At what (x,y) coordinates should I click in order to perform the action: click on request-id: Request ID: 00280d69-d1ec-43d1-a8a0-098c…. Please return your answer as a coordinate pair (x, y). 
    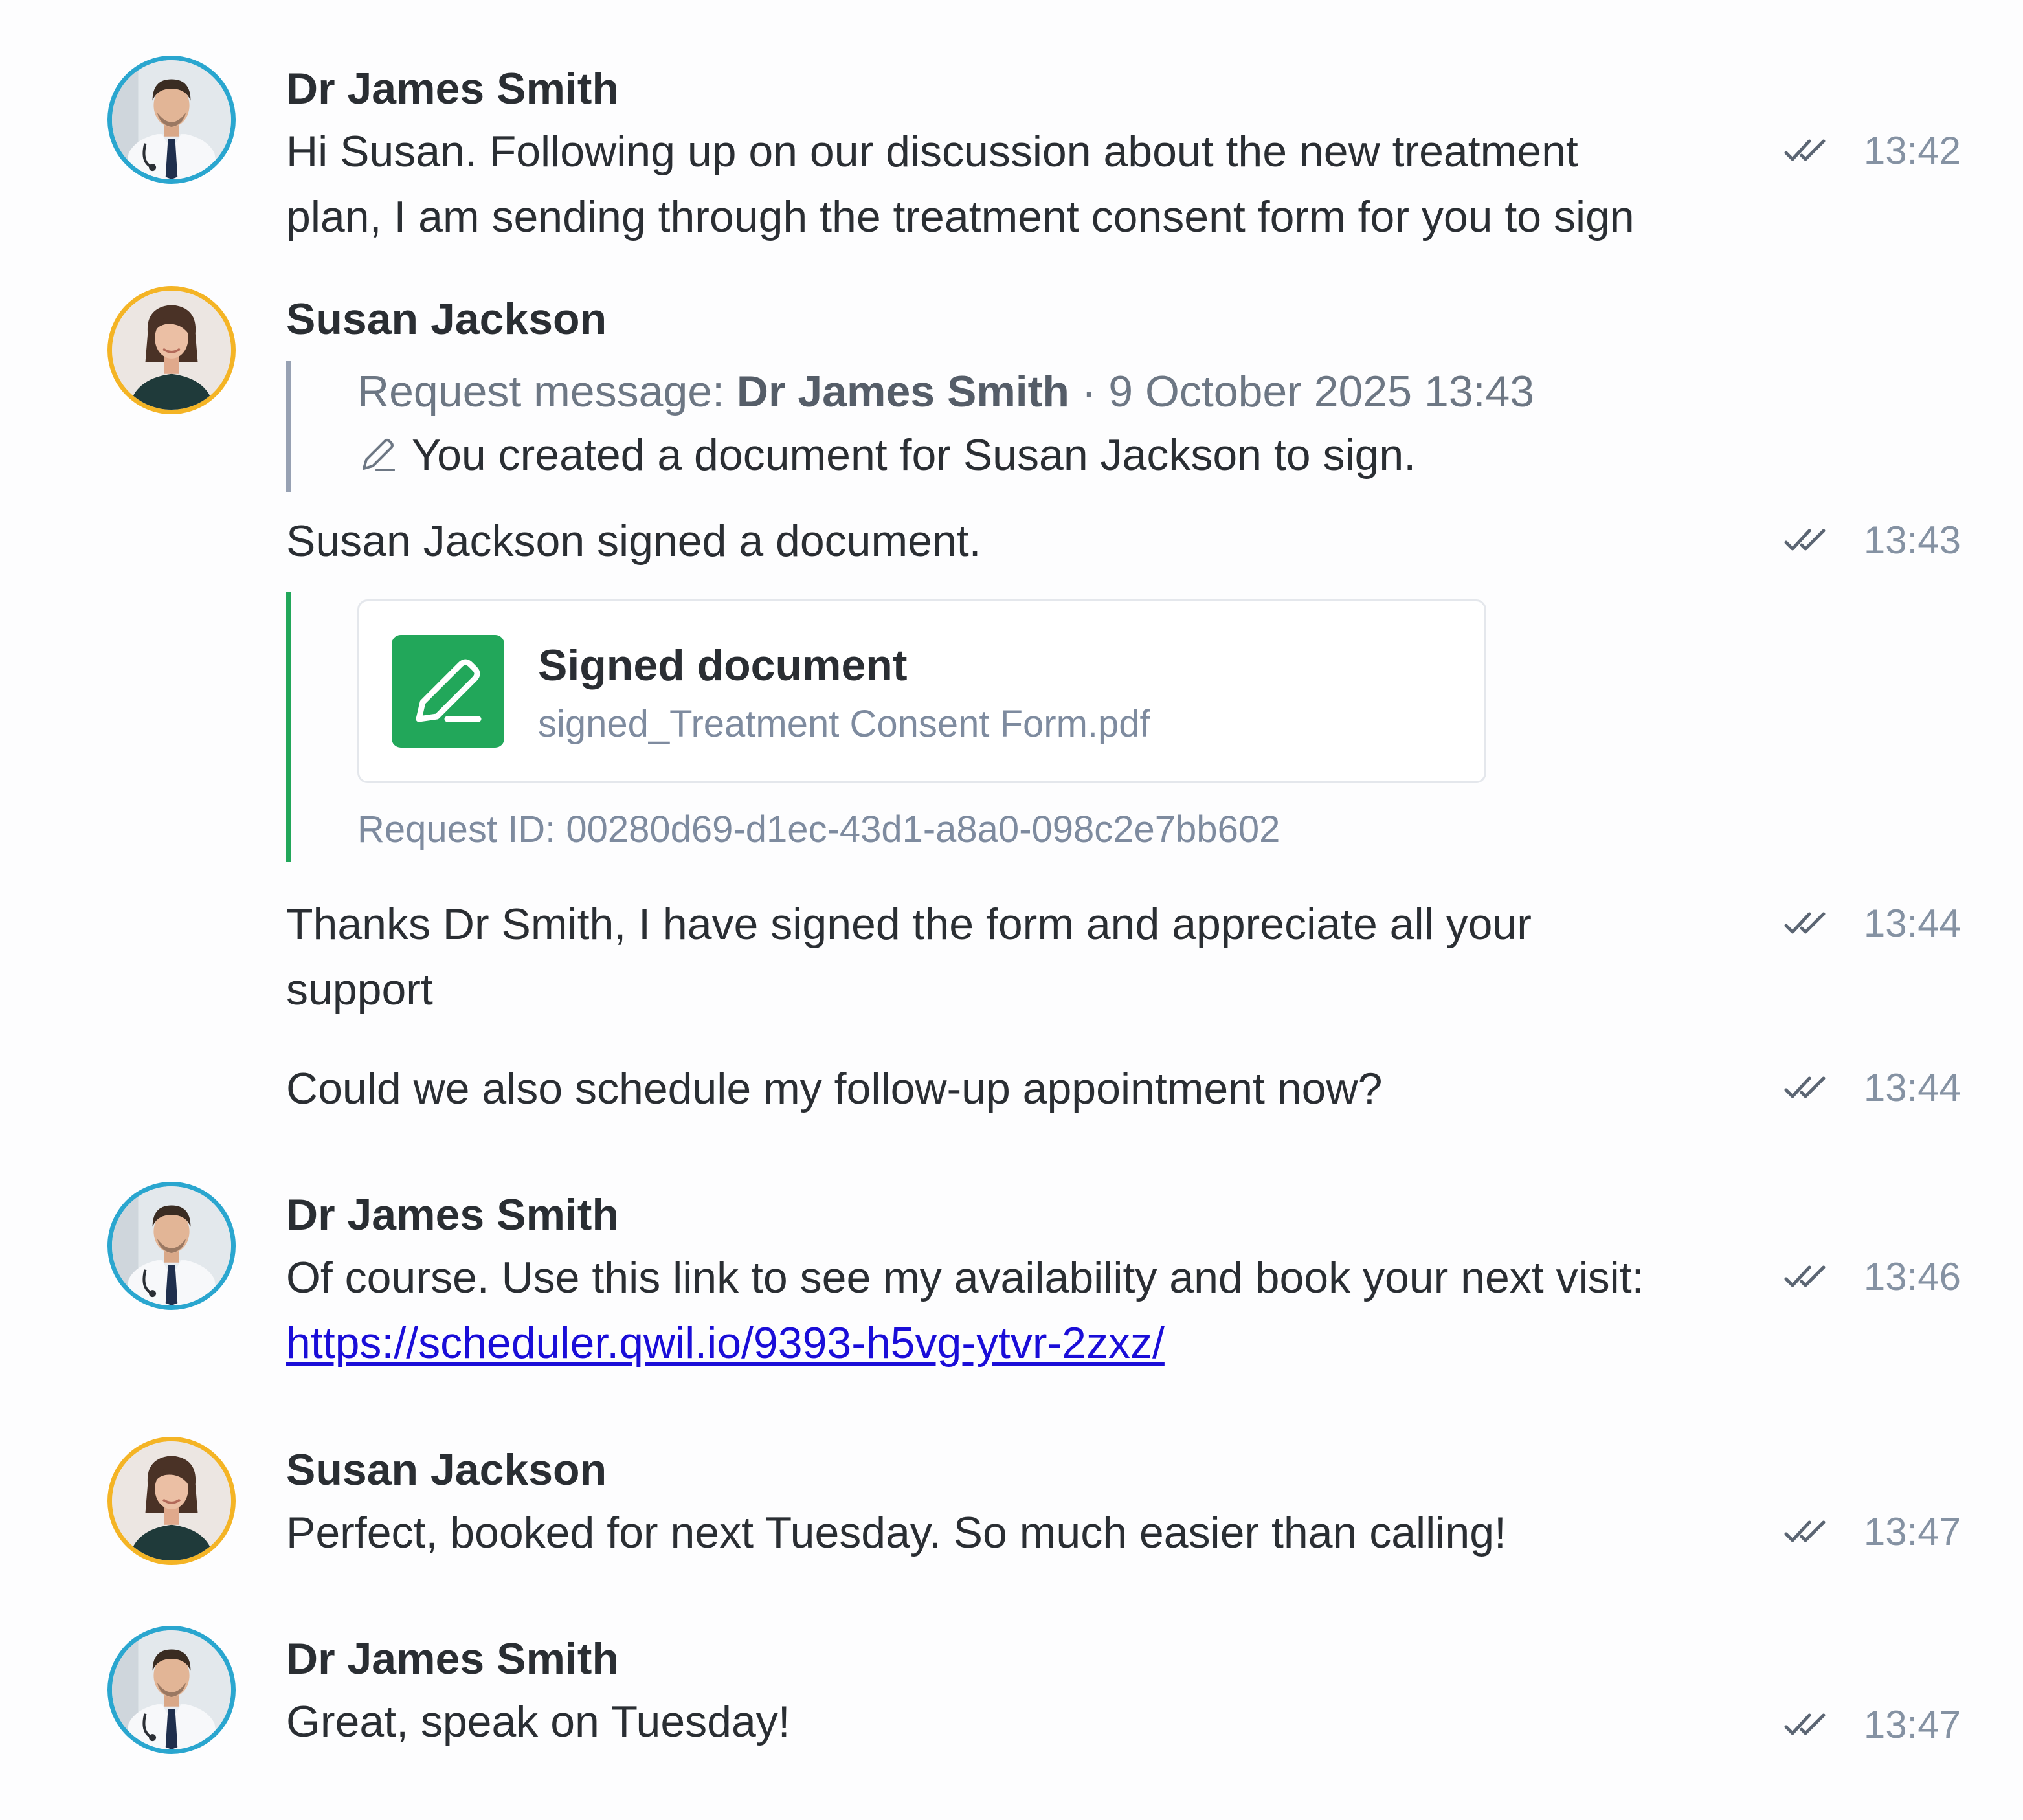
    Looking at the image, I should click on (818, 829).